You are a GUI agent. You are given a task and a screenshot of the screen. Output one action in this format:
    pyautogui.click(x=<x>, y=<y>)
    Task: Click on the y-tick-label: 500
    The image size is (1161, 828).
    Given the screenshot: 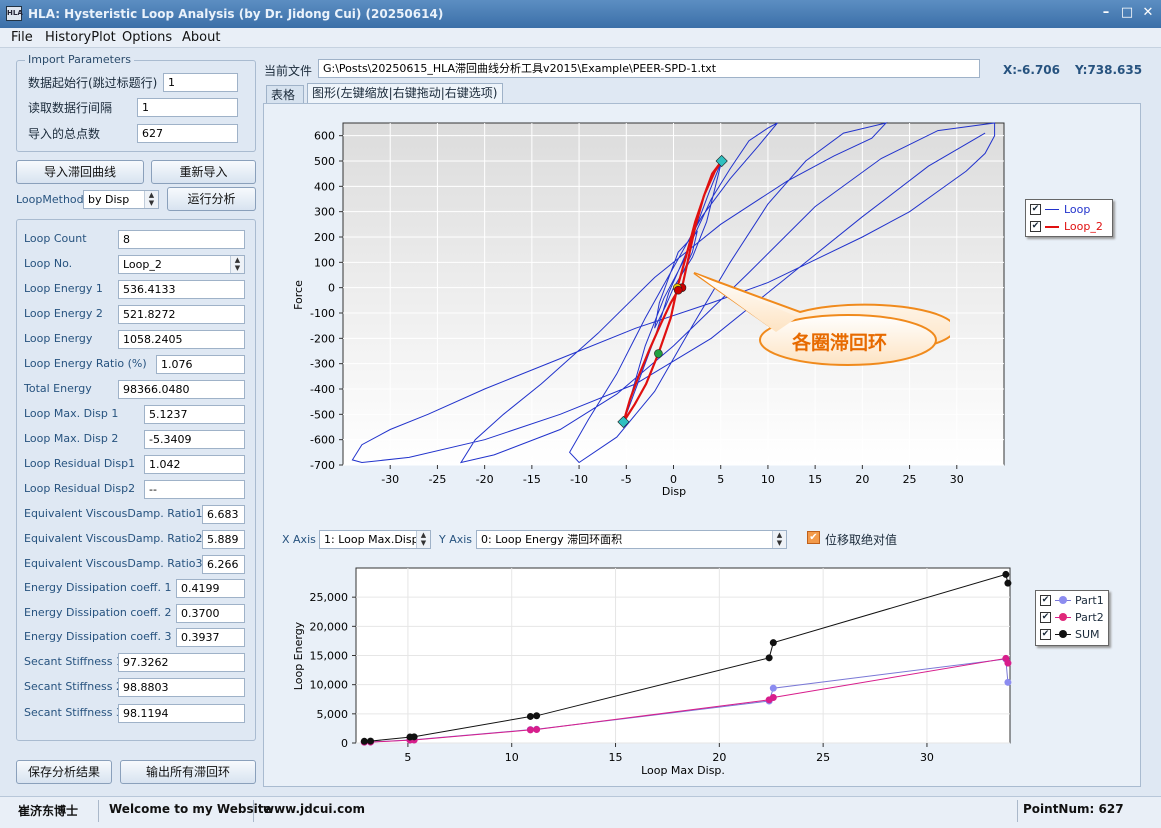 What is the action you would take?
    pyautogui.click(x=324, y=161)
    